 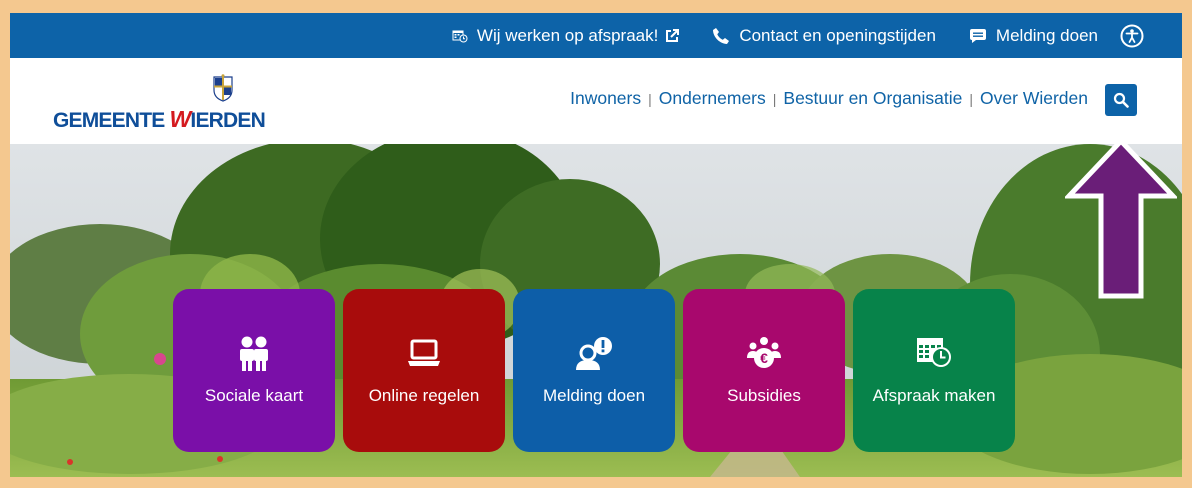 What do you see at coordinates (424, 395) in the screenshot?
I see `tile-label: Online regelen` at bounding box center [424, 395].